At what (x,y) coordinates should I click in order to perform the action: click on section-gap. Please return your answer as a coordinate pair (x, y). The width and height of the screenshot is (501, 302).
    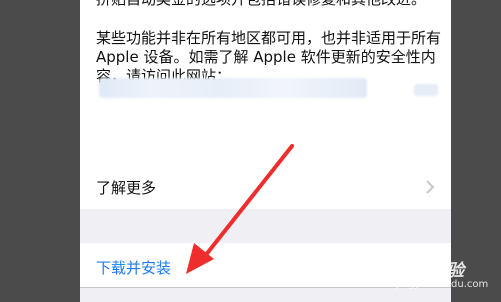
    Looking at the image, I should click on (265, 226).